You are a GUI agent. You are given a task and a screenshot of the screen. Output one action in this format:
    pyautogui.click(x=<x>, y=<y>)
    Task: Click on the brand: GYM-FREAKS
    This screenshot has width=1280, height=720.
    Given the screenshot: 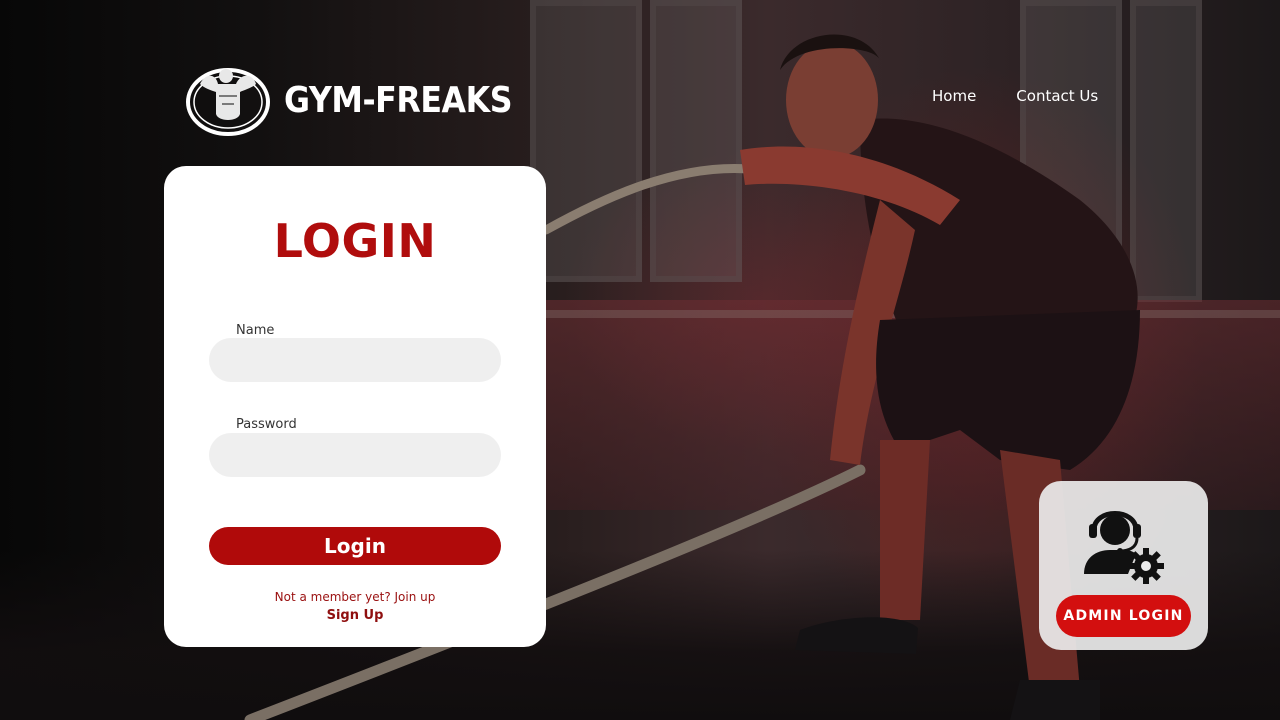 What is the action you would take?
    pyautogui.click(x=364, y=100)
    